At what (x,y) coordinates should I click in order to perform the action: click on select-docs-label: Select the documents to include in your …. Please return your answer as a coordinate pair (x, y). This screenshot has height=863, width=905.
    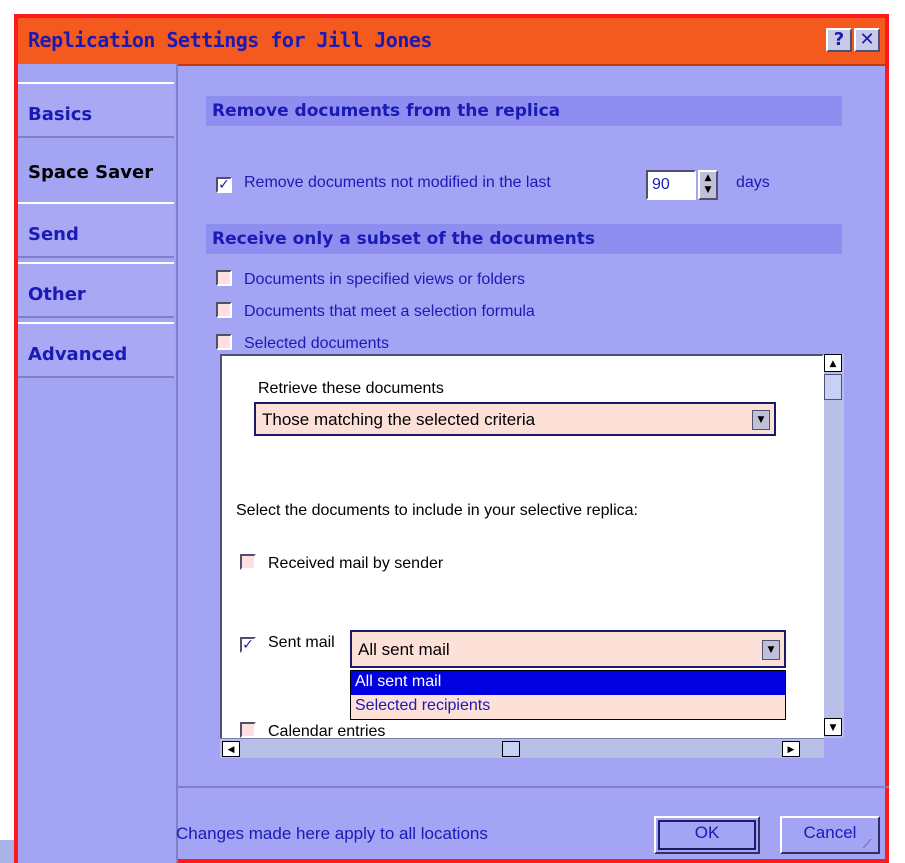
    Looking at the image, I should click on (437, 510).